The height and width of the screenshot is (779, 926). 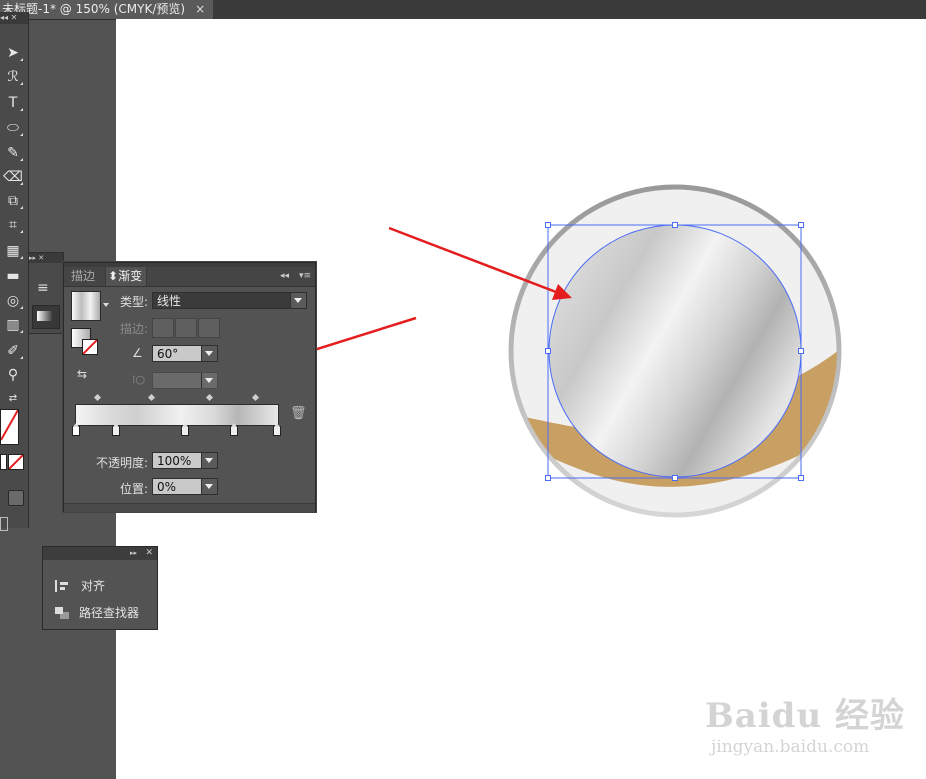 What do you see at coordinates (13, 399) in the screenshot?
I see `swap-colors-icon: ⇄` at bounding box center [13, 399].